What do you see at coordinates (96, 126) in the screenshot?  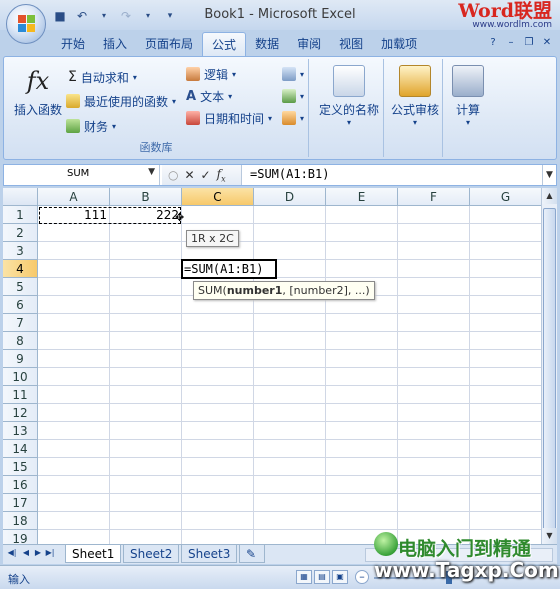 I see `financial-label: 财务` at bounding box center [96, 126].